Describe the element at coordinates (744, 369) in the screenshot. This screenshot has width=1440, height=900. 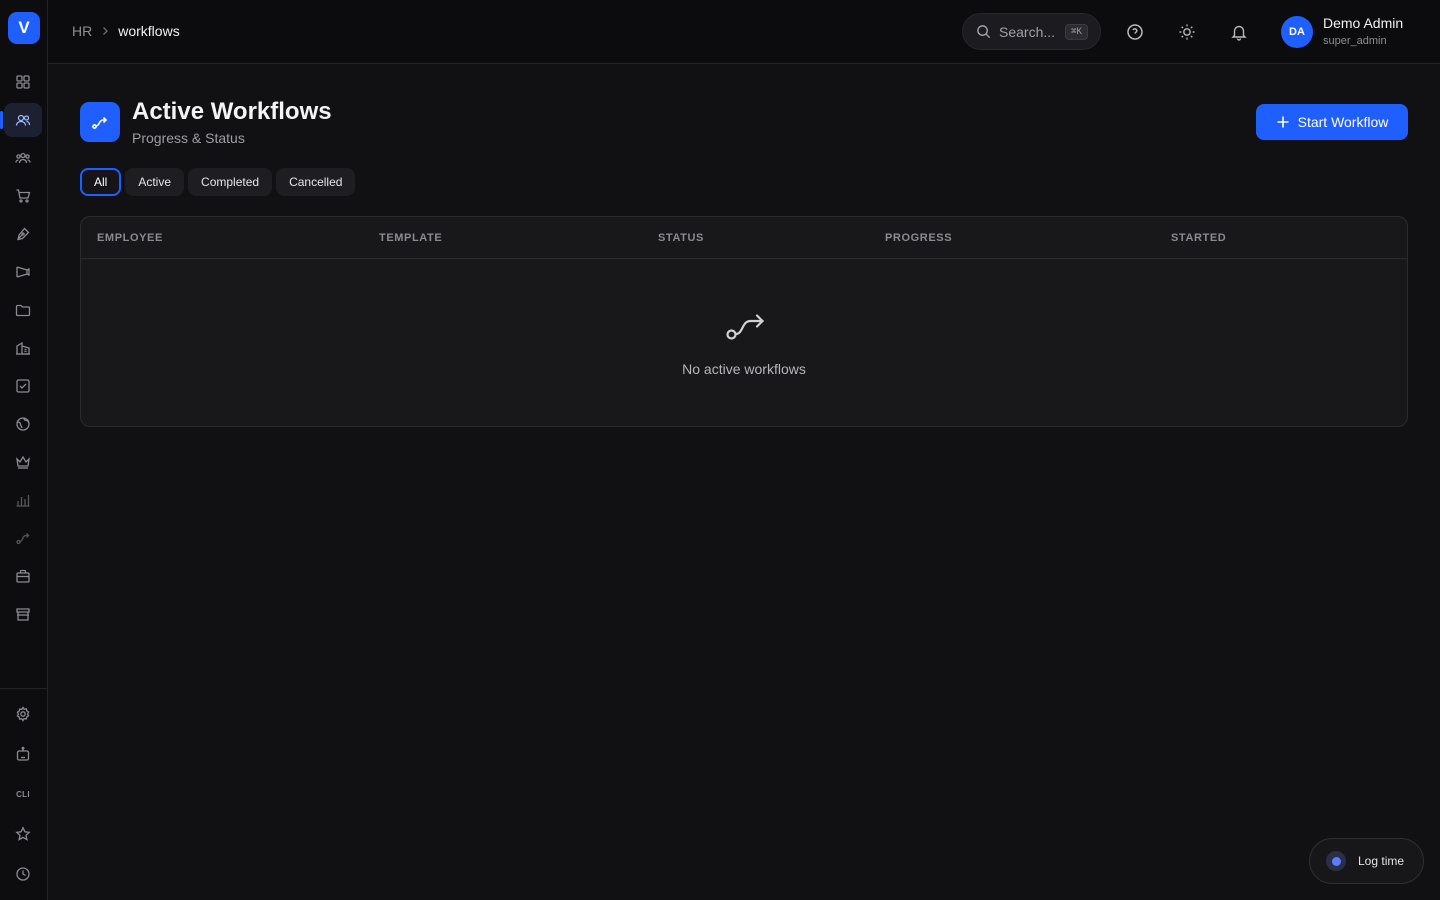
I see `empty-state-message: No active workflows` at that location.